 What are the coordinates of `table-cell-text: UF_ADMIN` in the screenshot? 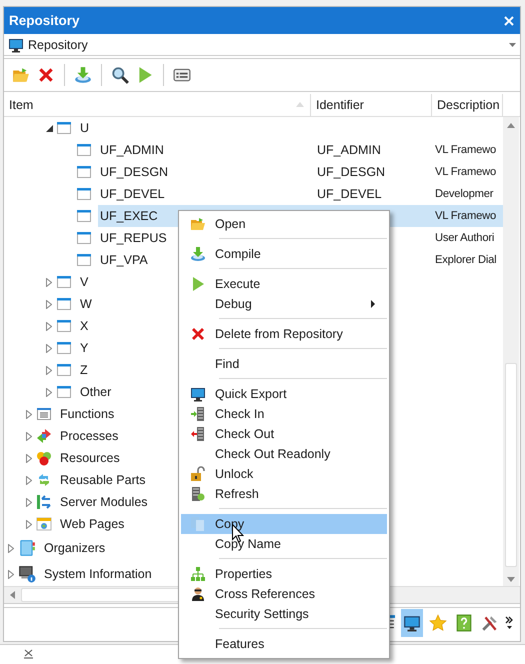 It's located at (349, 150).